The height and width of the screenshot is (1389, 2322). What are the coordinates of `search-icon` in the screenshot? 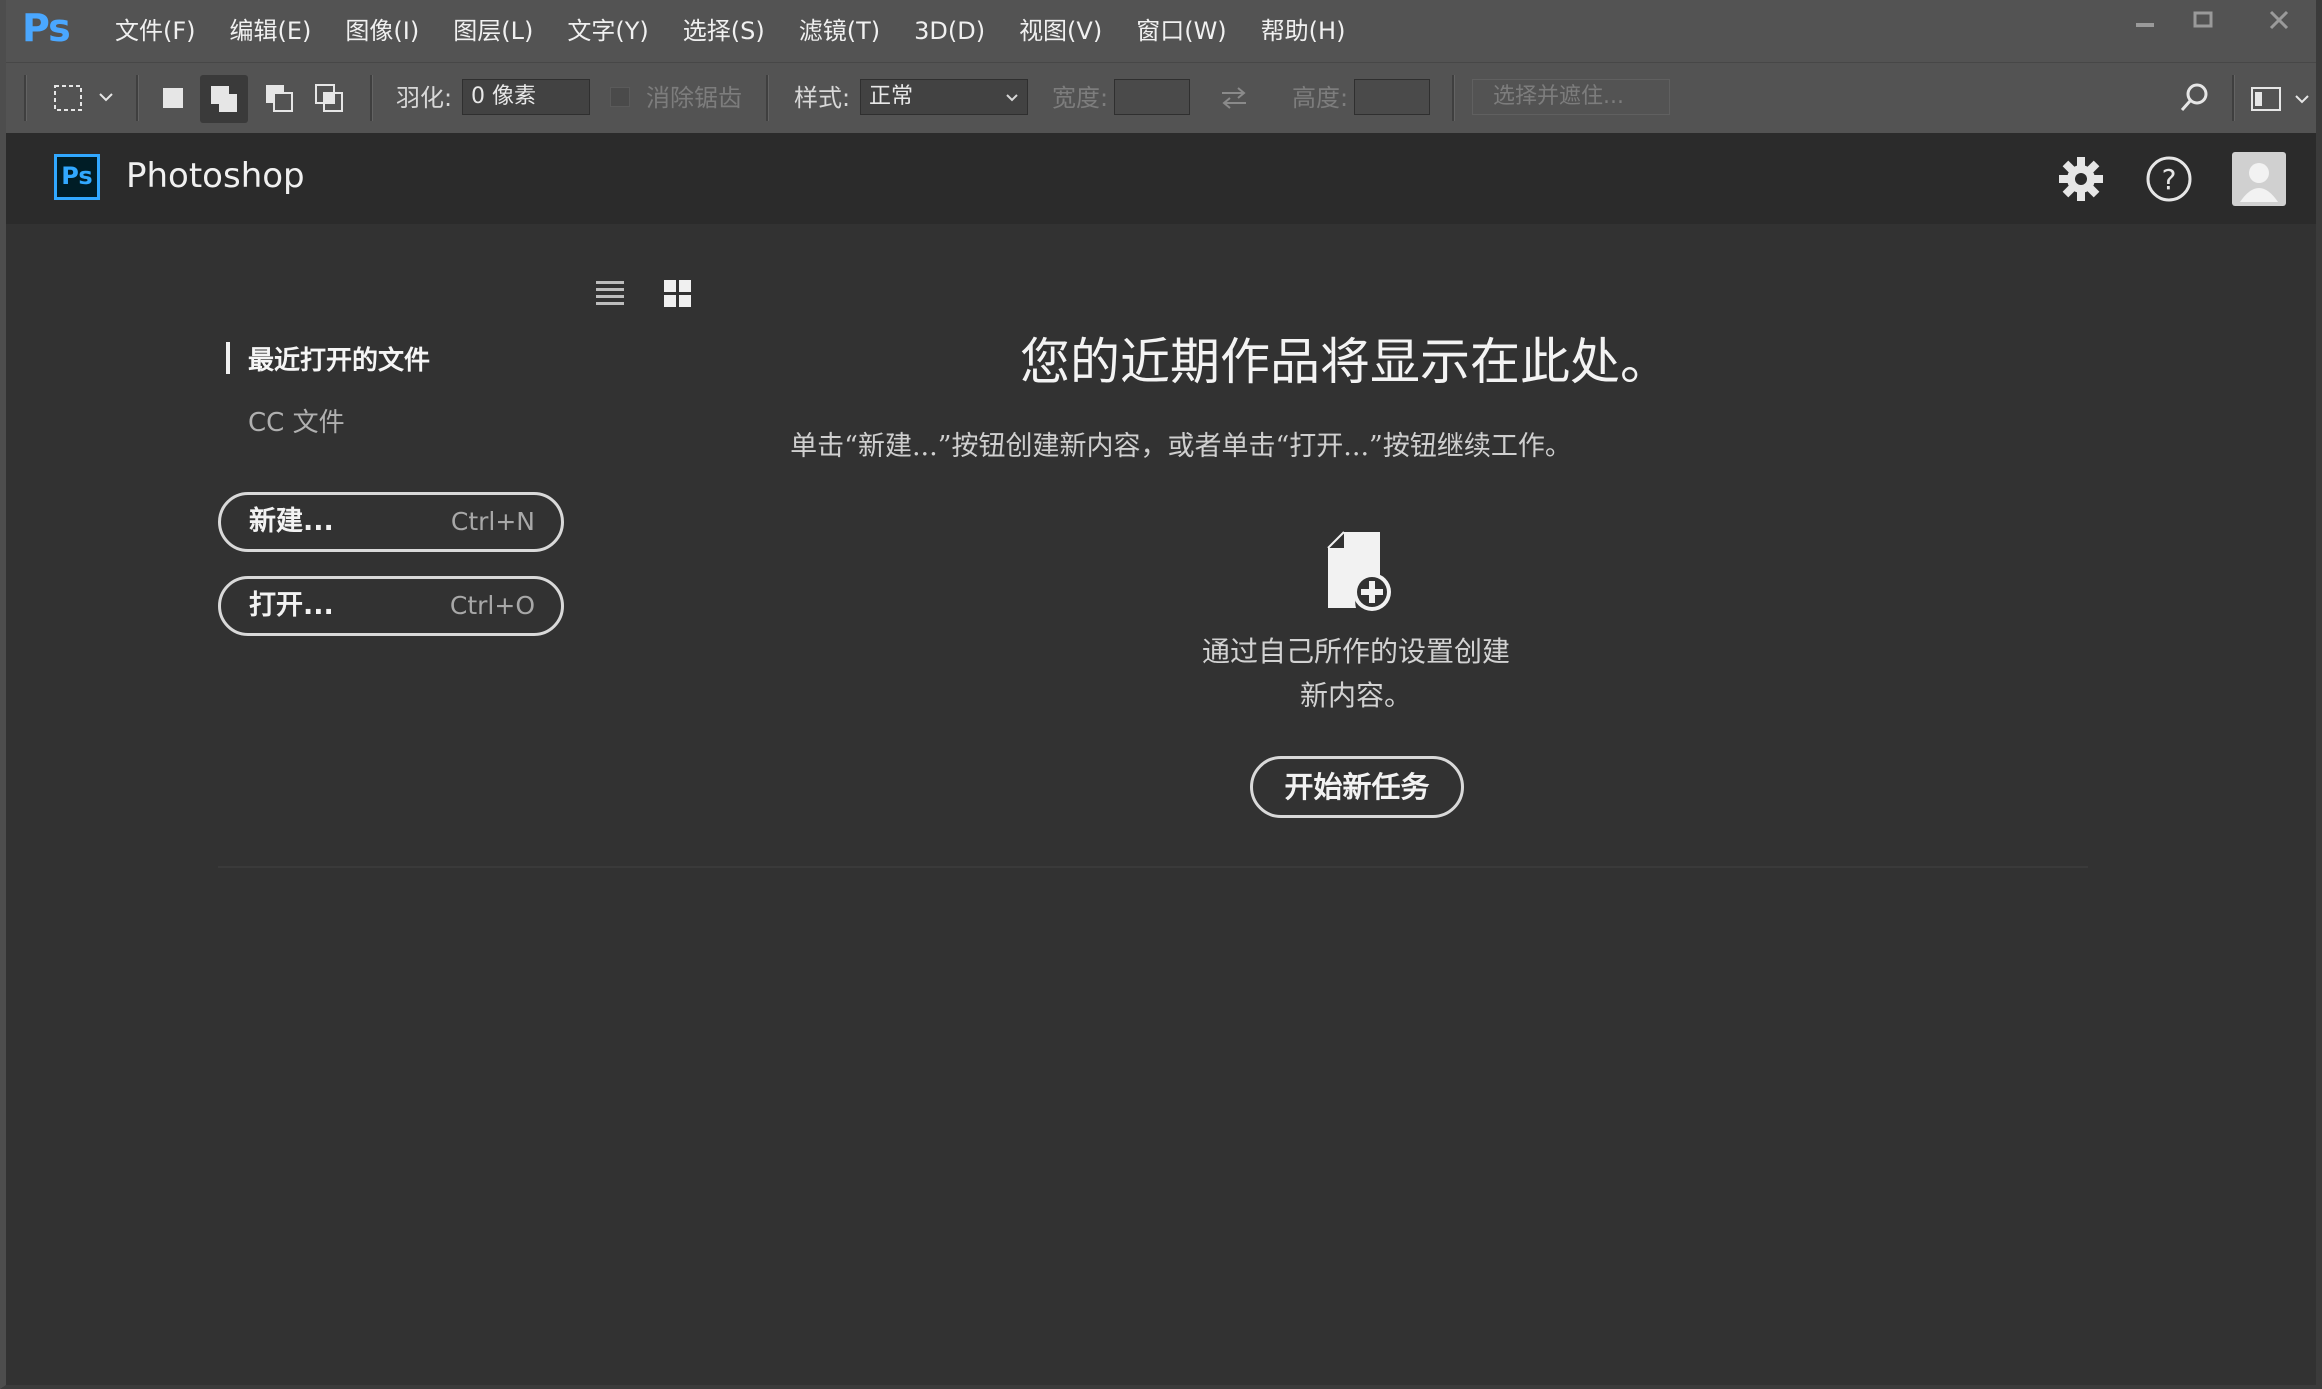 It's located at (2195, 98).